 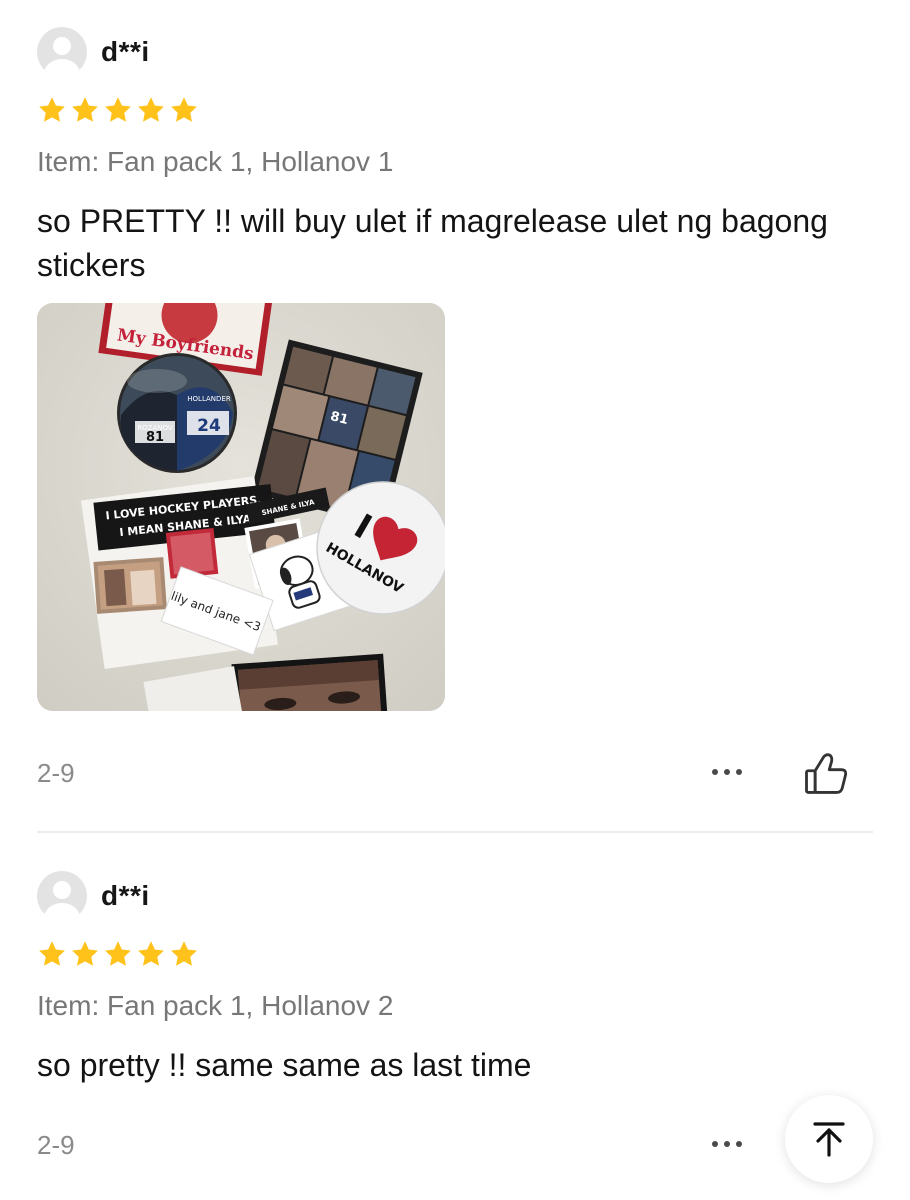 I want to click on scroll-to-top-button, so click(x=829, y=1139).